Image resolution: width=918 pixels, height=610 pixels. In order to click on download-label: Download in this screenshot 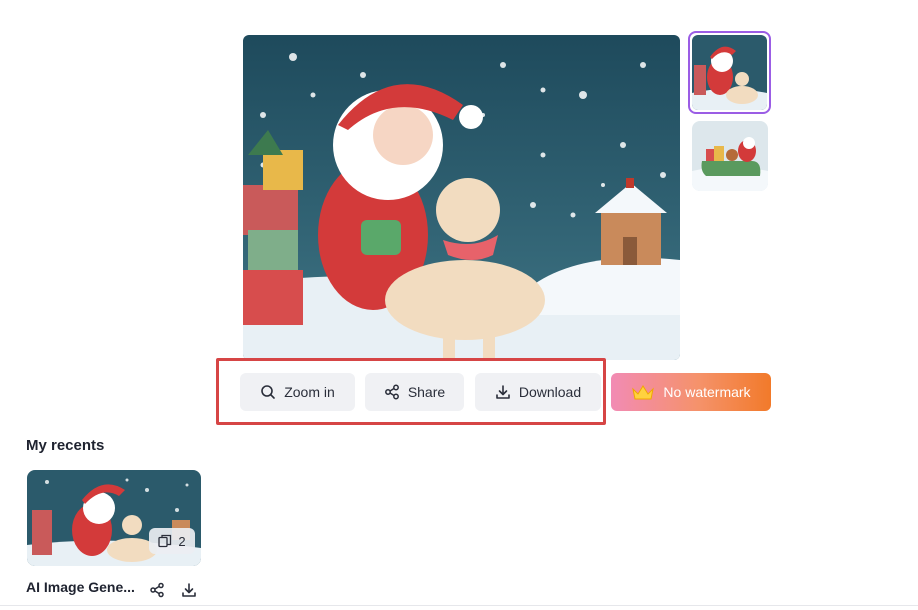, I will do `click(550, 392)`.